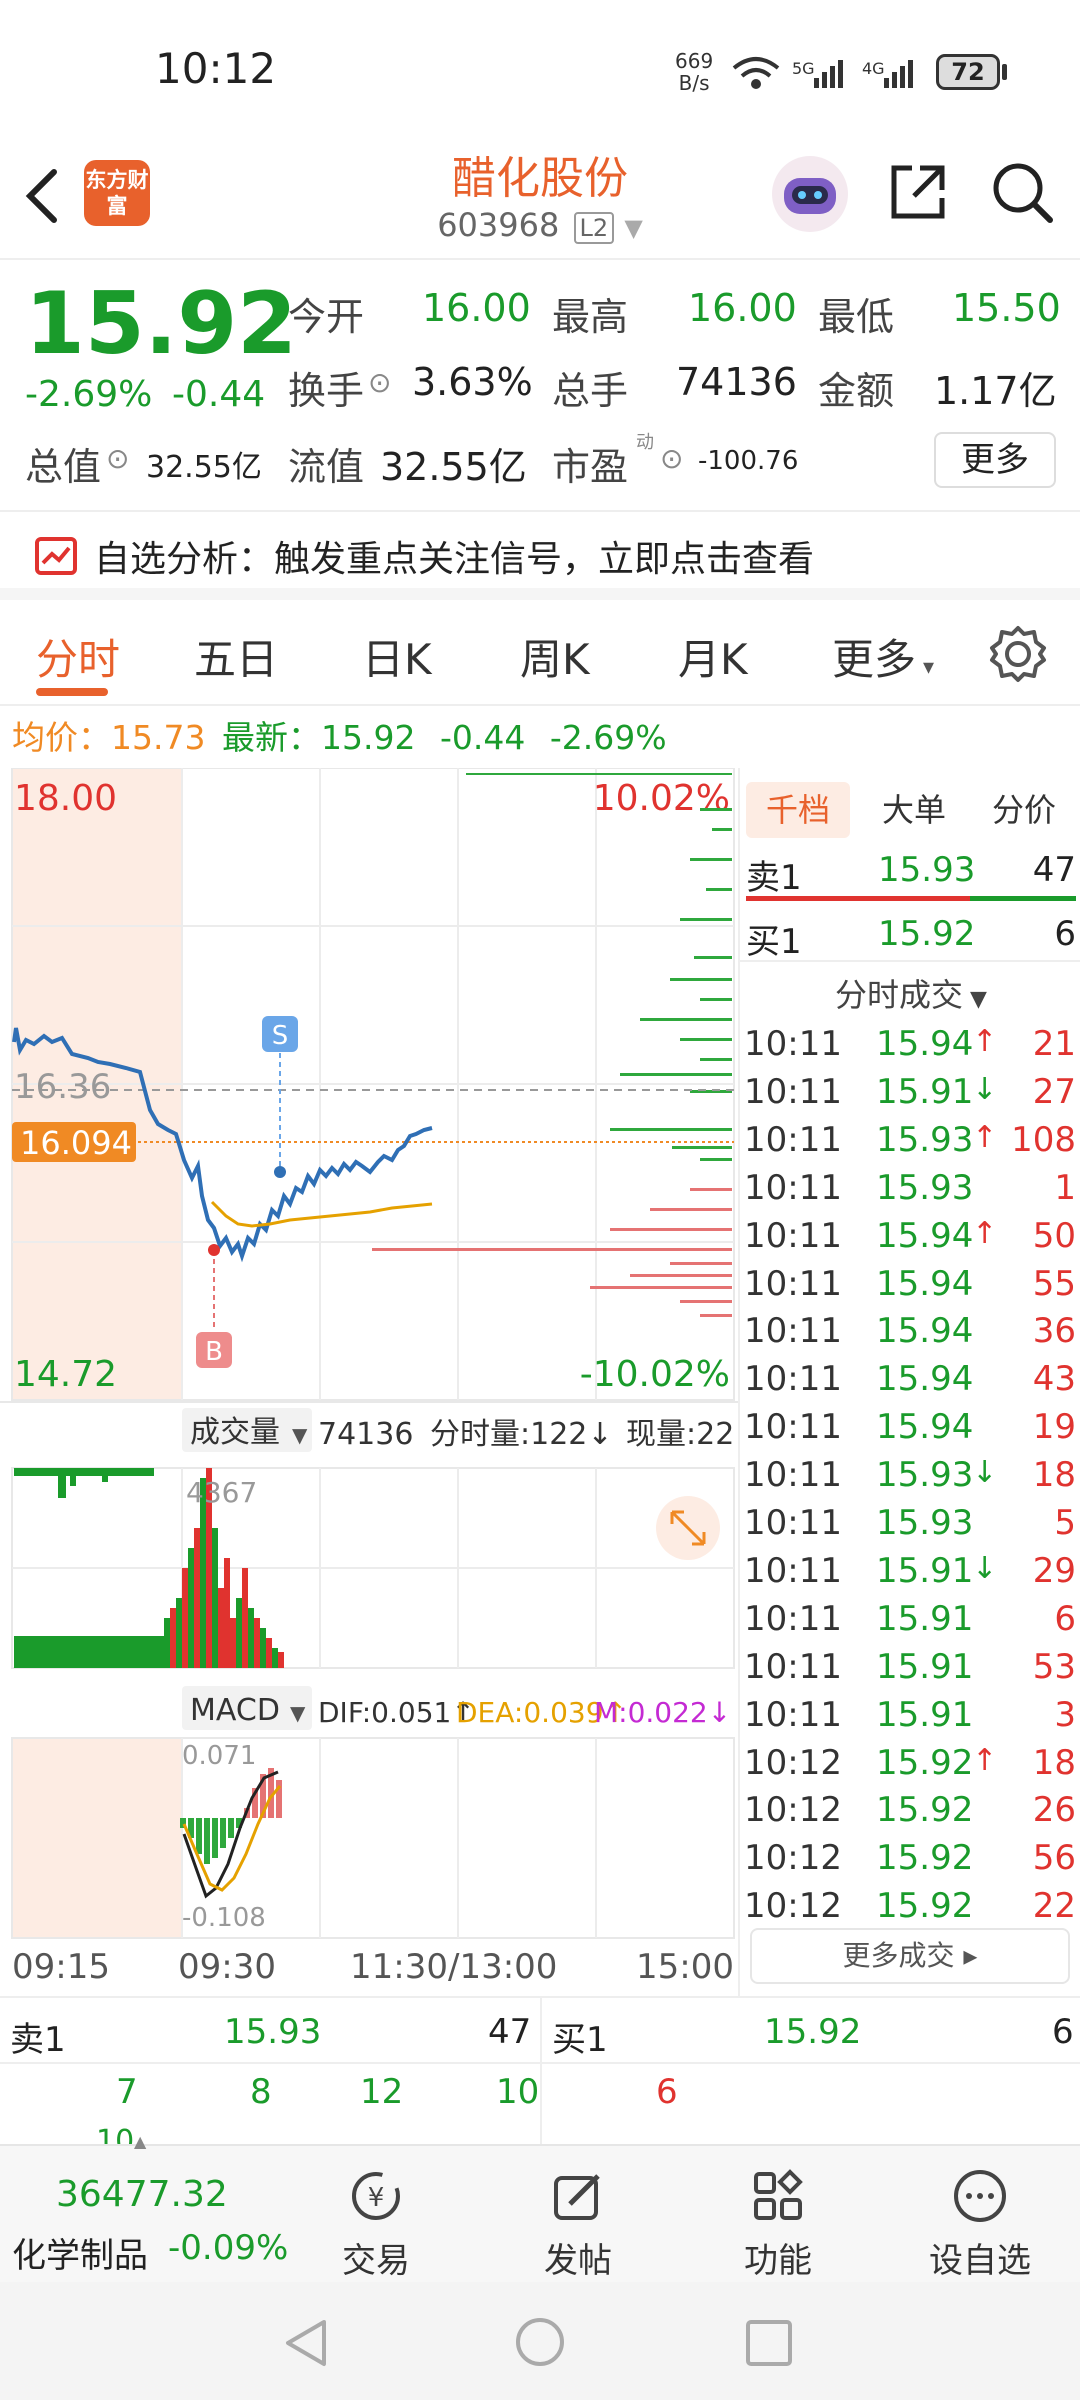 The width and height of the screenshot is (1080, 2400). What do you see at coordinates (236, 656) in the screenshot?
I see `tab-five-day: 五日` at bounding box center [236, 656].